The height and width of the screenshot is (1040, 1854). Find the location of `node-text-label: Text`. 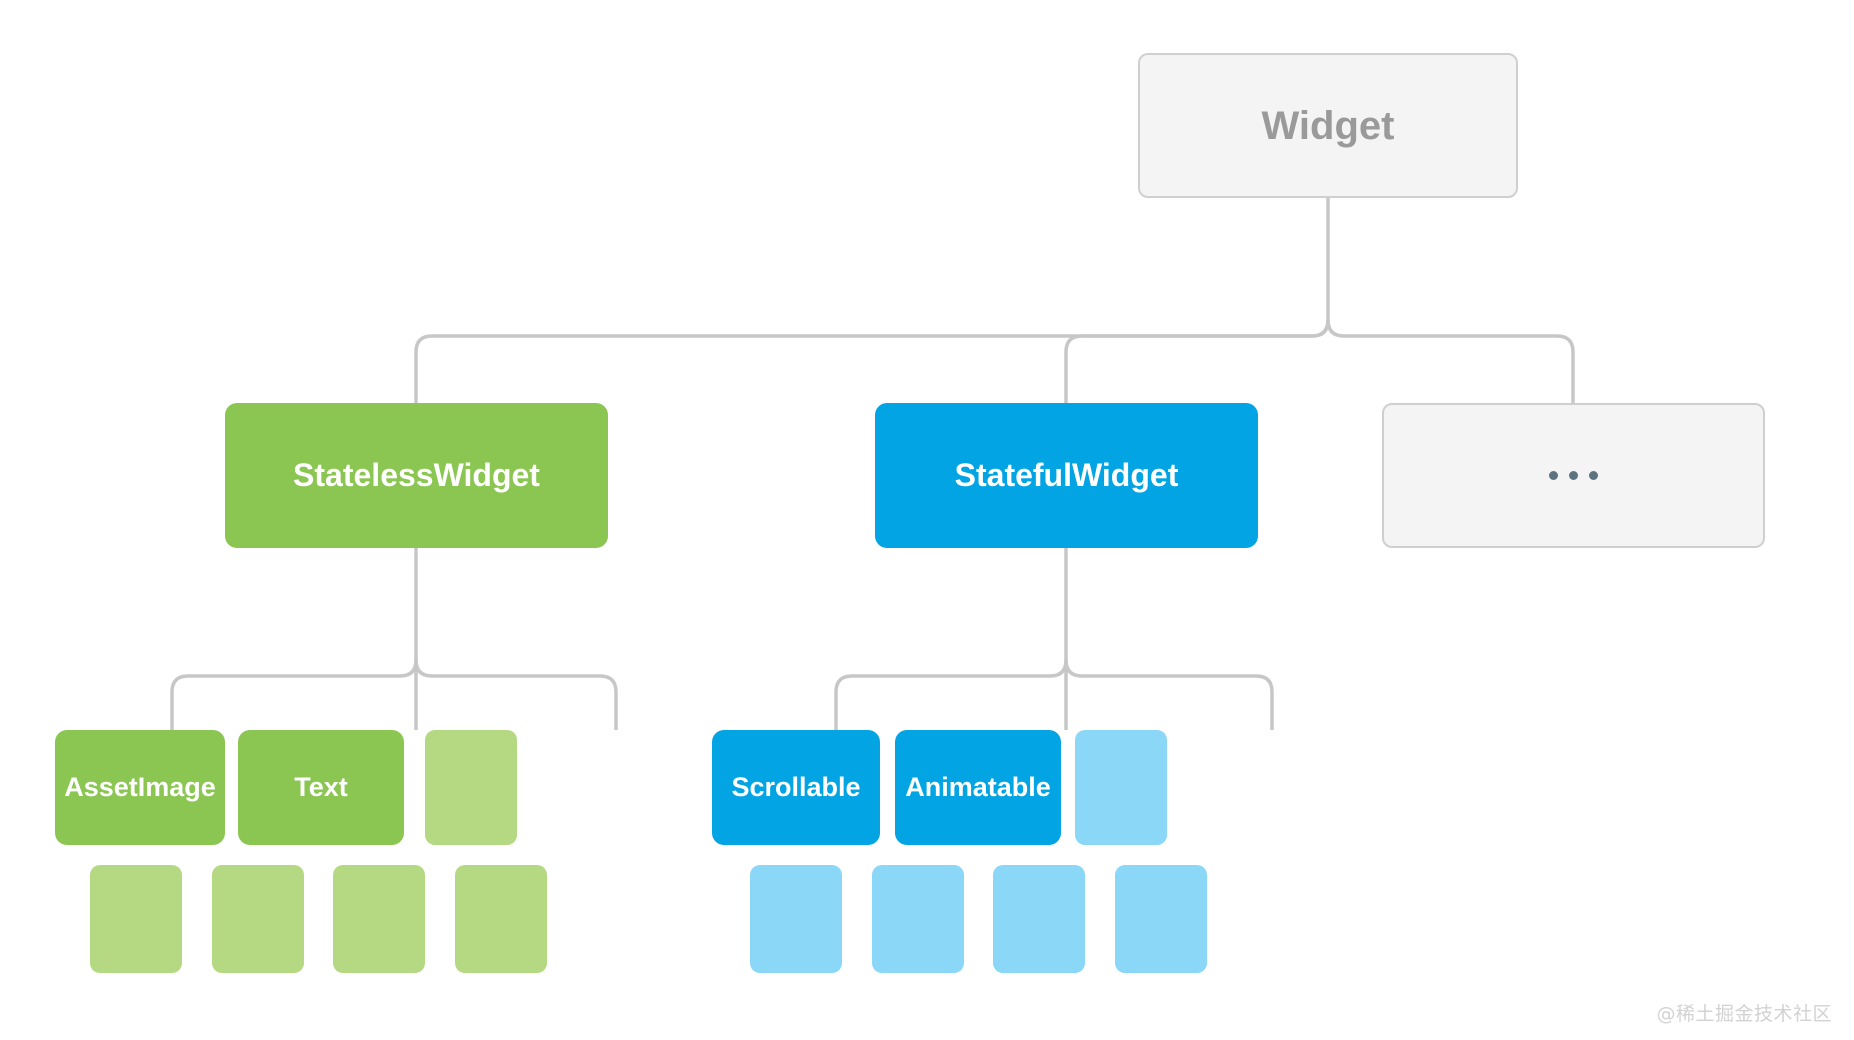

node-text-label: Text is located at coordinates (321, 786).